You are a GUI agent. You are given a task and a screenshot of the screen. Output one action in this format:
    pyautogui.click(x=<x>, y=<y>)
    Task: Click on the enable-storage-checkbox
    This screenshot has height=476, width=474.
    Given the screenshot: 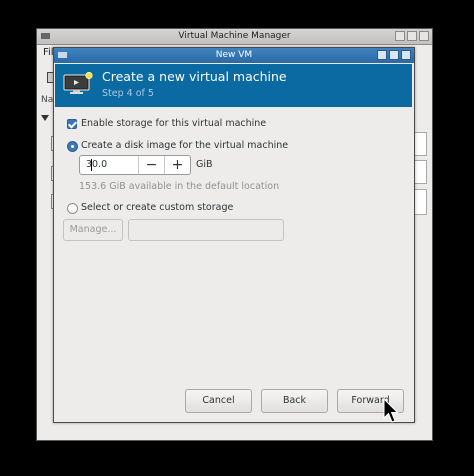 What is the action you would take?
    pyautogui.click(x=72, y=124)
    